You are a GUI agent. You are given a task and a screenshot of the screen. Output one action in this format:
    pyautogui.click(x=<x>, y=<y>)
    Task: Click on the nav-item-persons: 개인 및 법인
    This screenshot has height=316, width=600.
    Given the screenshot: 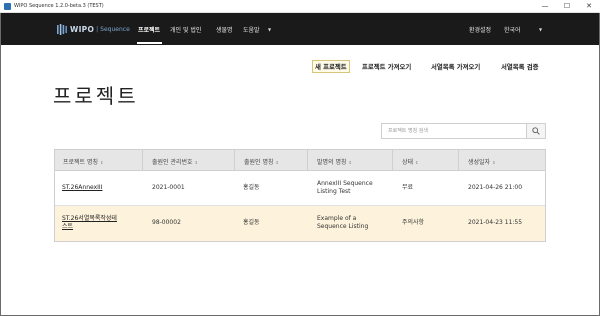 What is the action you would take?
    pyautogui.click(x=185, y=29)
    